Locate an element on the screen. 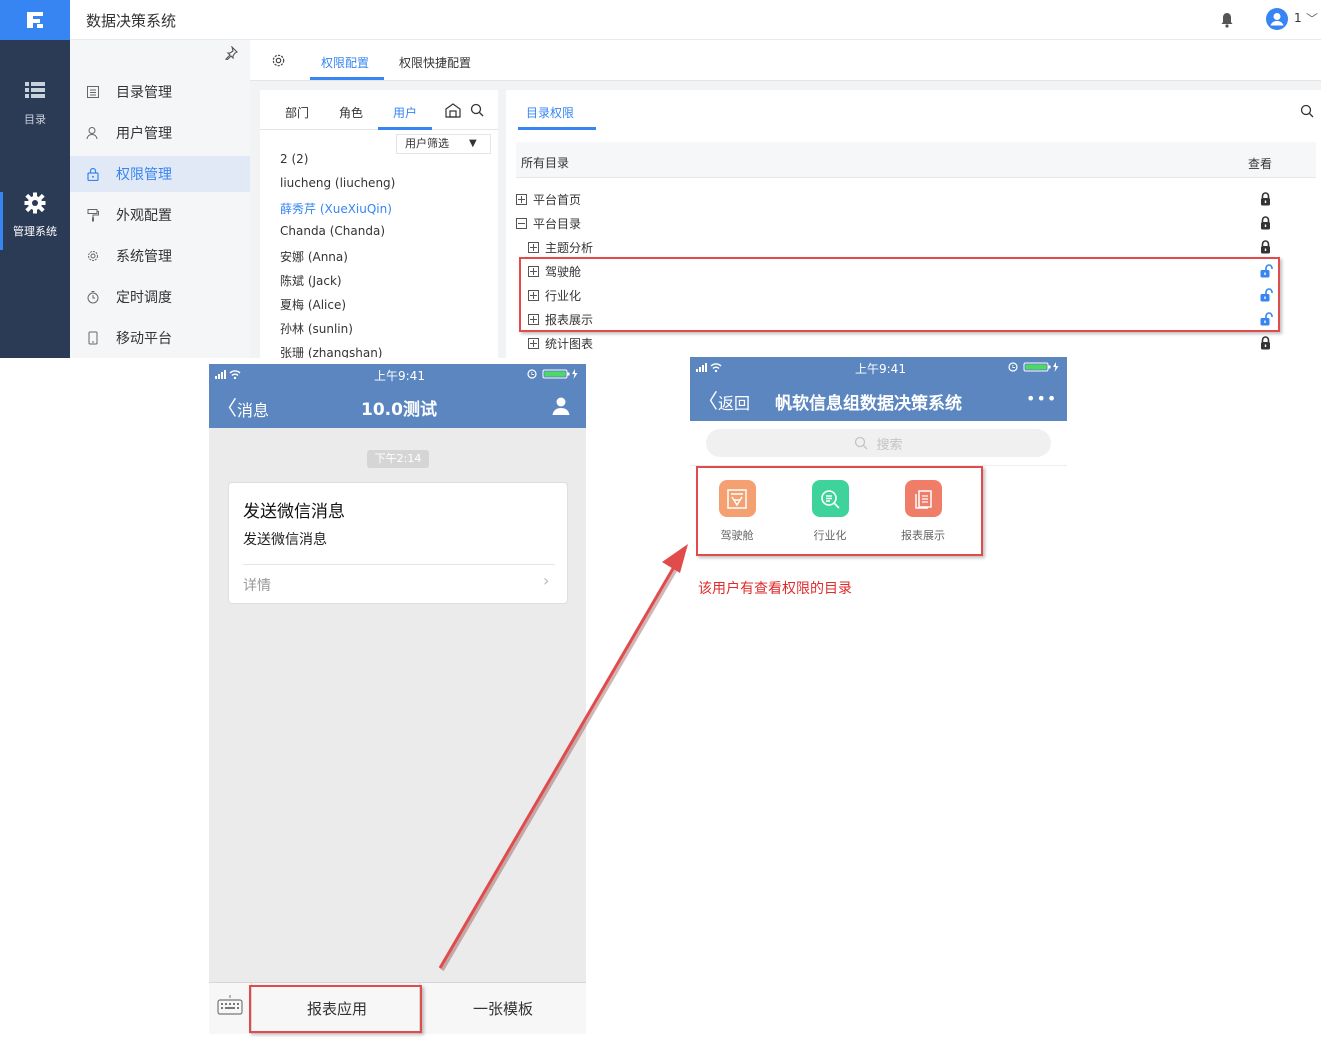  submenu-item-scheduler: 定时调度 is located at coordinates (160, 297).